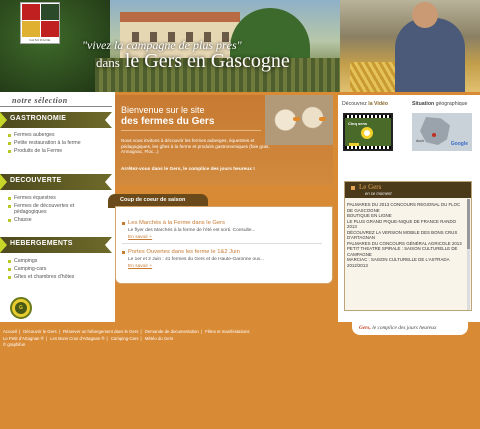 Image resolution: width=480 pixels, height=429 pixels. I want to click on selection-divider, so click(56, 106).